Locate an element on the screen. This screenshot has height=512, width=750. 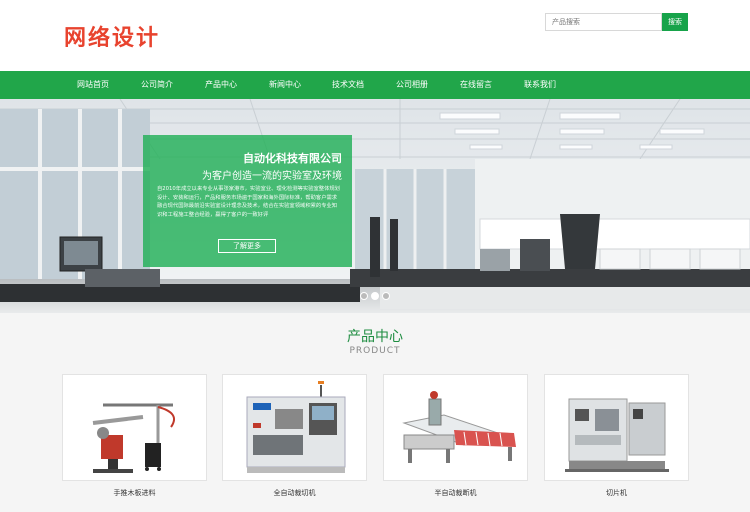
nav-item-docs: 技术文档 is located at coordinates (348, 85).